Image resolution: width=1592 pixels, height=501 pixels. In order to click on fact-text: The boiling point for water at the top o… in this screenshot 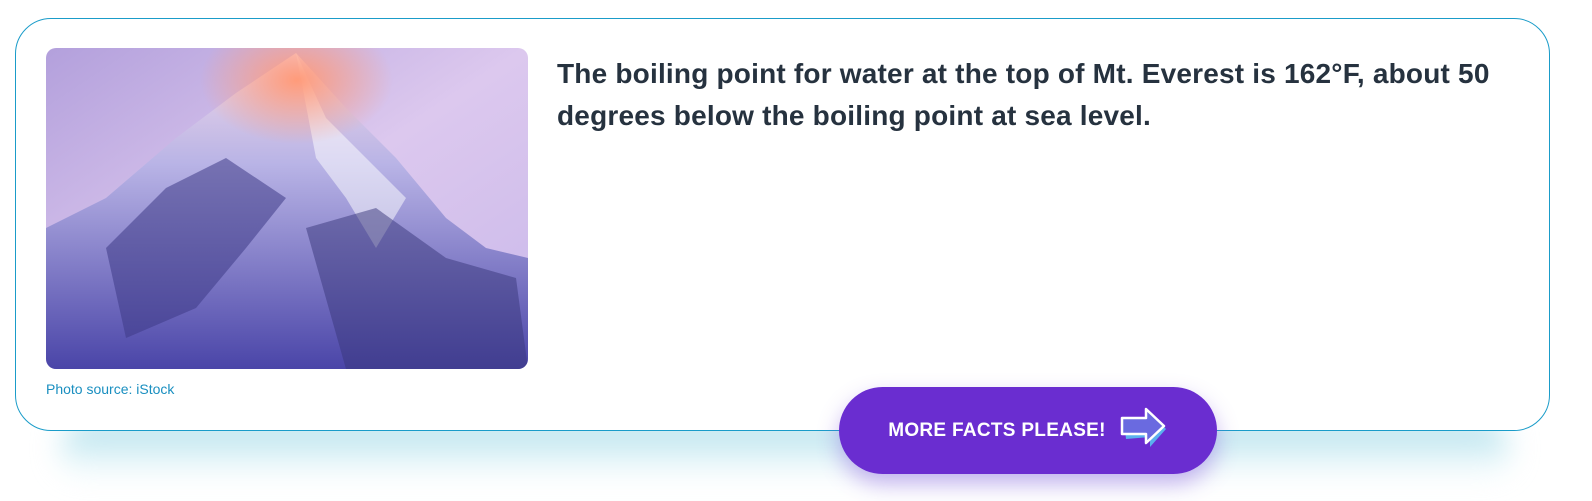, I will do `click(1023, 94)`.